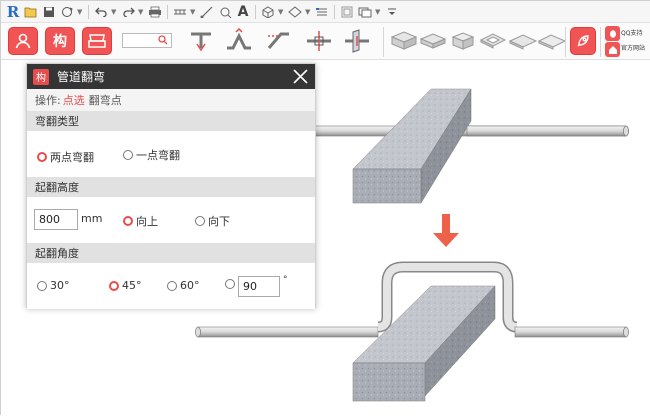 This screenshot has width=650, height=416. What do you see at coordinates (31, 12) in the screenshot?
I see `open-icon` at bounding box center [31, 12].